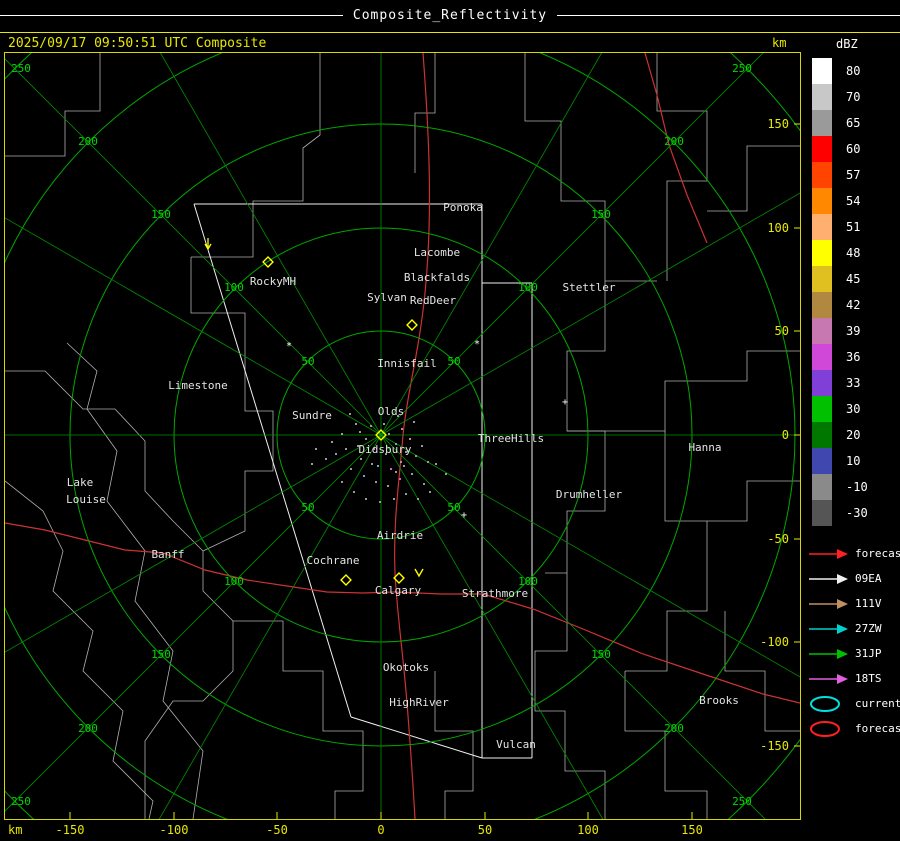  What do you see at coordinates (840, 487) in the screenshot?
I see `dbz-scale-entry: -10` at bounding box center [840, 487].